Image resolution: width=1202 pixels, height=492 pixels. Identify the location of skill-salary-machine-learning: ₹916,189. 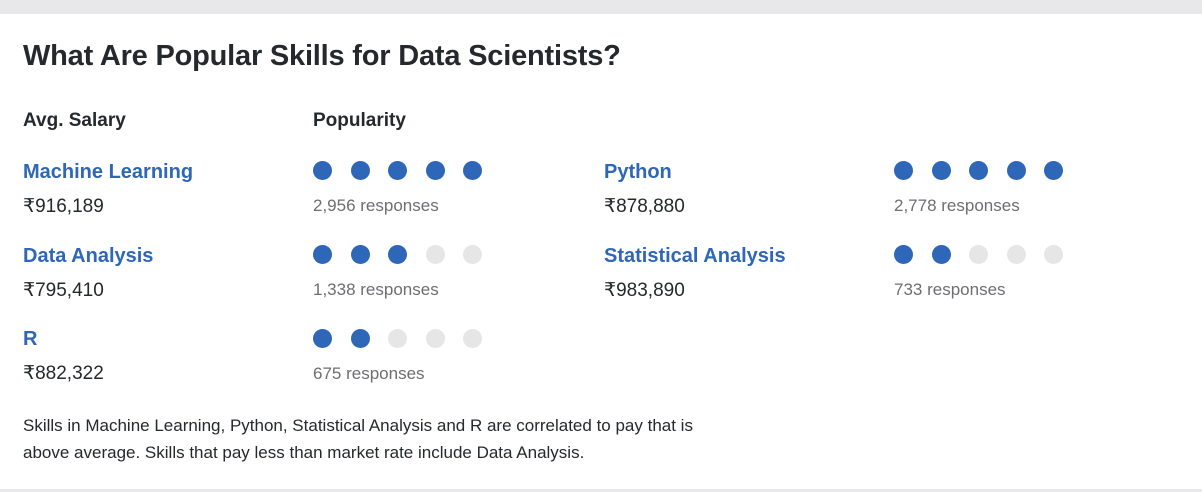
(63, 206).